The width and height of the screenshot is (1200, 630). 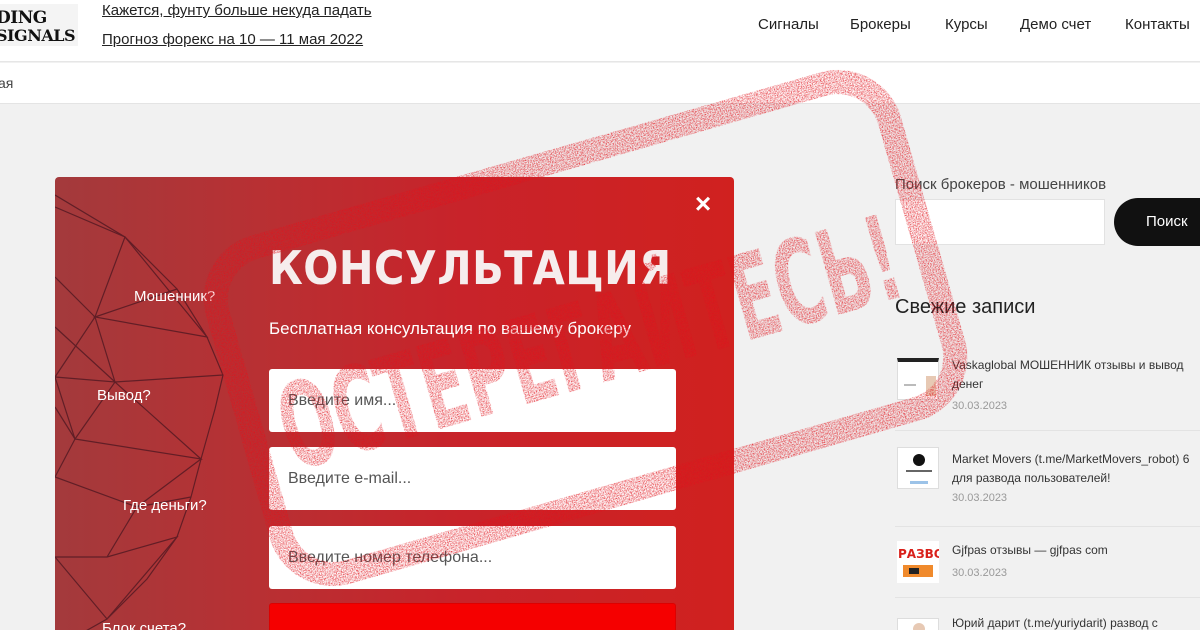 I want to click on polygon-network-decoration, so click(x=139, y=412).